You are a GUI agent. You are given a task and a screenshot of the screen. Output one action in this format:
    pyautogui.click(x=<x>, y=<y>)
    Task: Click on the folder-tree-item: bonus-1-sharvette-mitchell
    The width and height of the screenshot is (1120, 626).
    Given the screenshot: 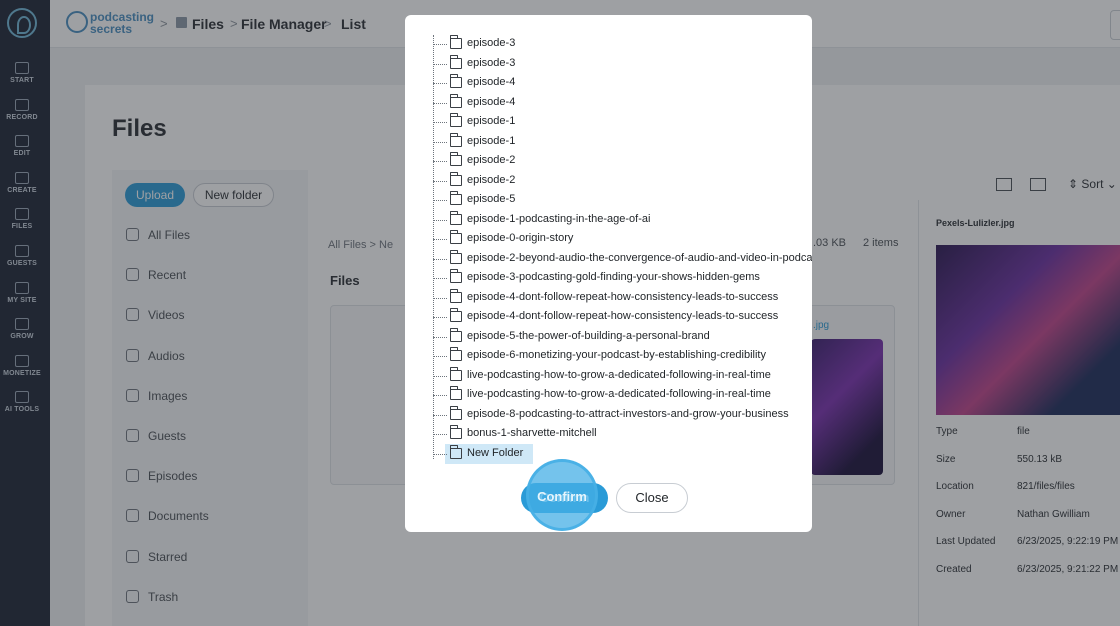 What is the action you would take?
    pyautogui.click(x=622, y=434)
    